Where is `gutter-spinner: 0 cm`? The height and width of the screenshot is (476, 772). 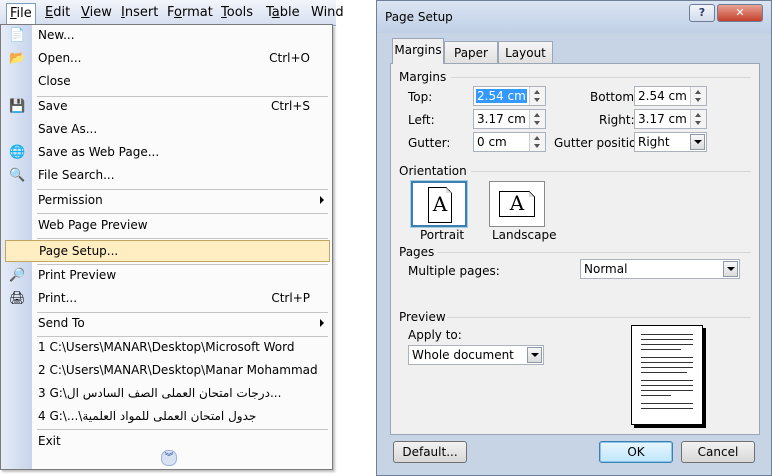
gutter-spinner: 0 cm is located at coordinates (509, 142).